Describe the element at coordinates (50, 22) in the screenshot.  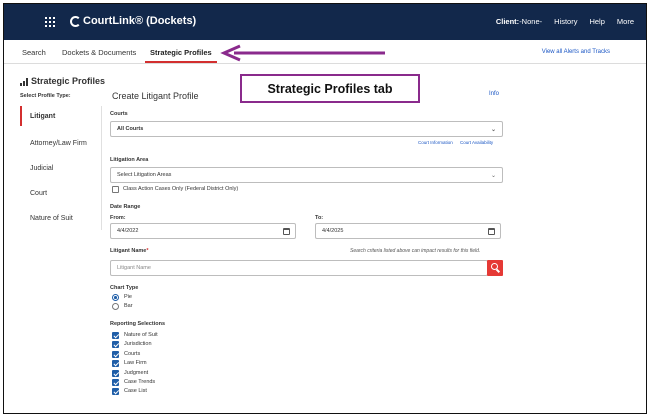
I see `app-grid-icon` at that location.